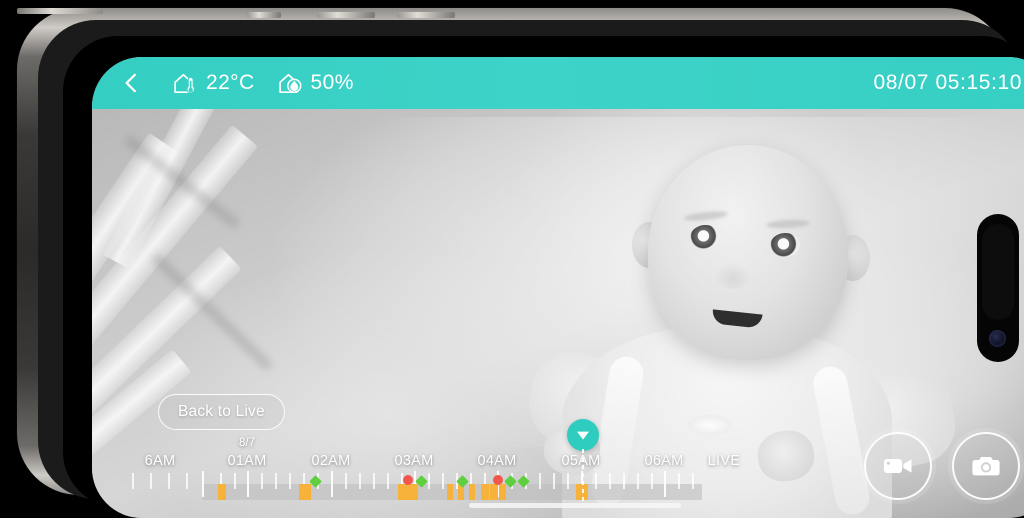  What do you see at coordinates (332, 82) in the screenshot?
I see `humidity-value: 50%` at bounding box center [332, 82].